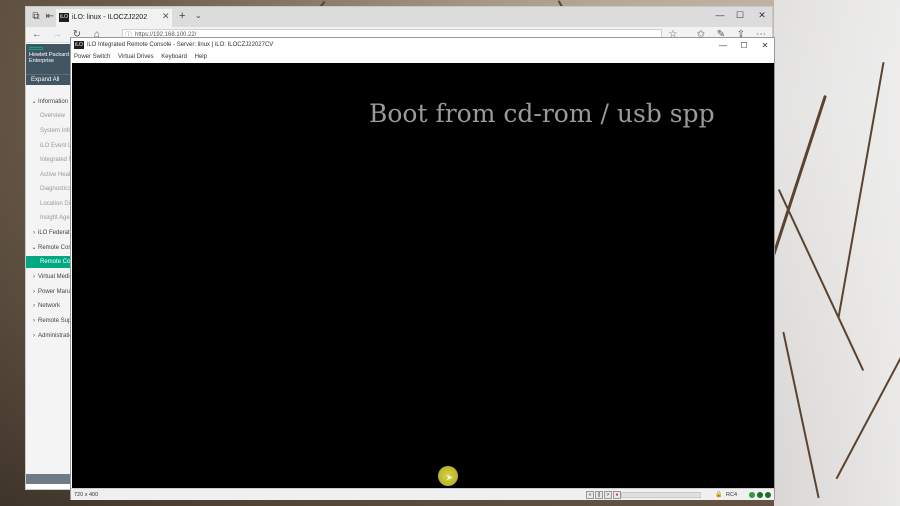 This screenshot has width=900, height=506. What do you see at coordinates (50, 17) in the screenshot?
I see `tab-aside-icon: ⇤` at bounding box center [50, 17].